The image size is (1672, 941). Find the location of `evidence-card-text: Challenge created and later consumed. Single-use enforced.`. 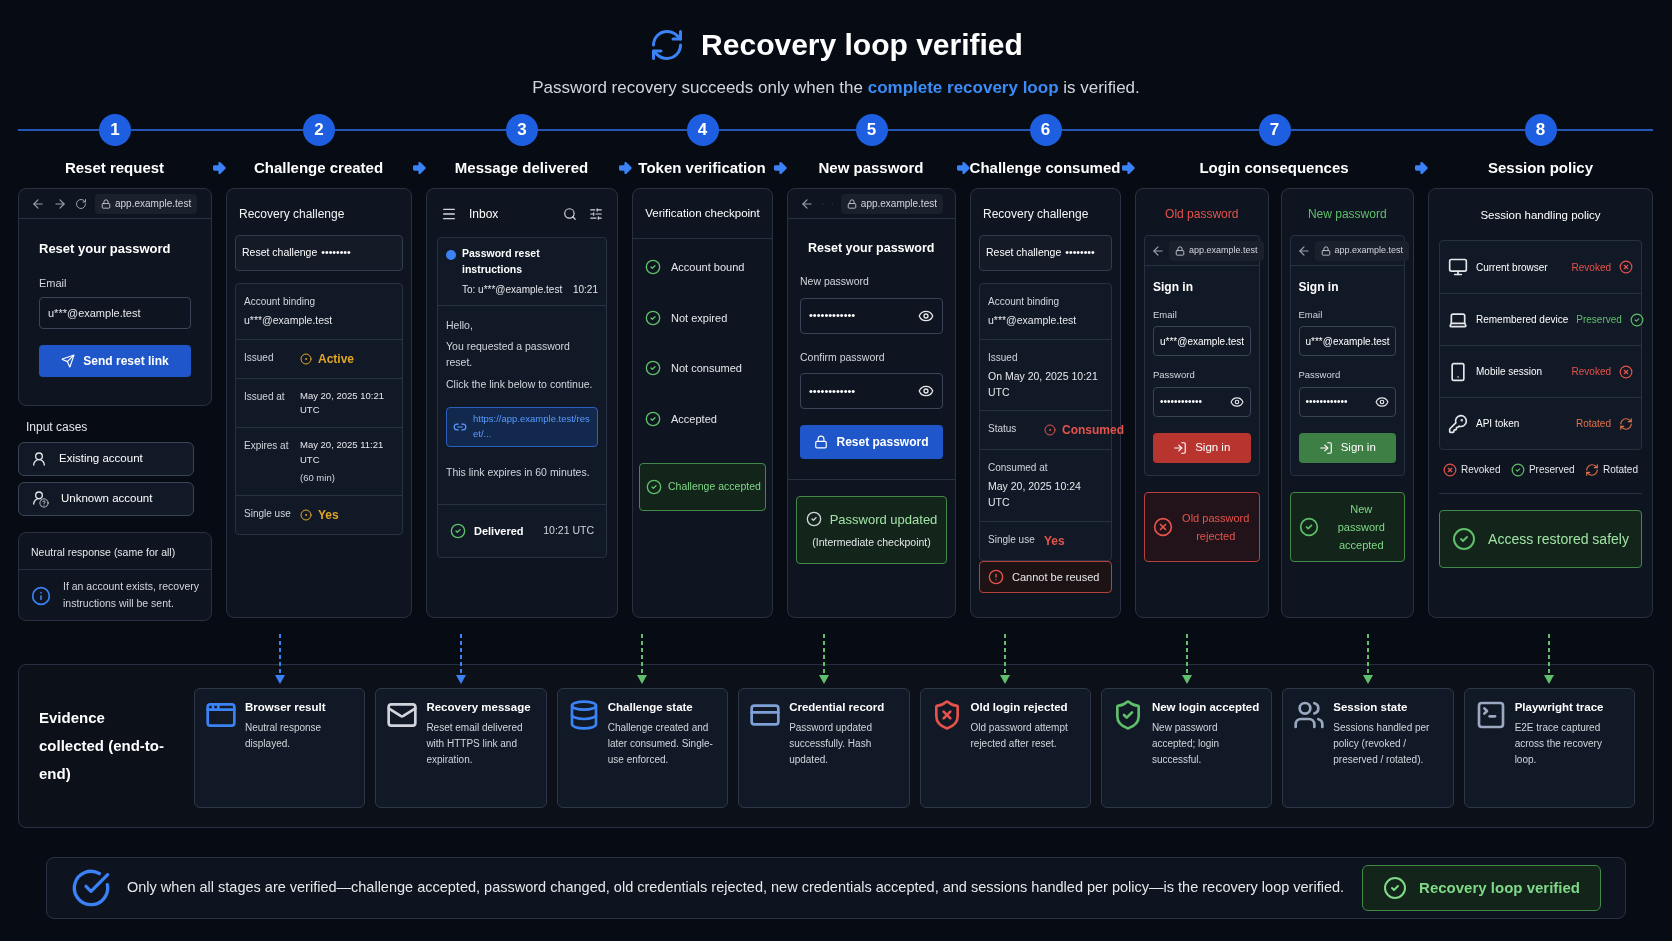

evidence-card-text: Challenge created and later consumed. Single-use enforced. is located at coordinates (660, 744).